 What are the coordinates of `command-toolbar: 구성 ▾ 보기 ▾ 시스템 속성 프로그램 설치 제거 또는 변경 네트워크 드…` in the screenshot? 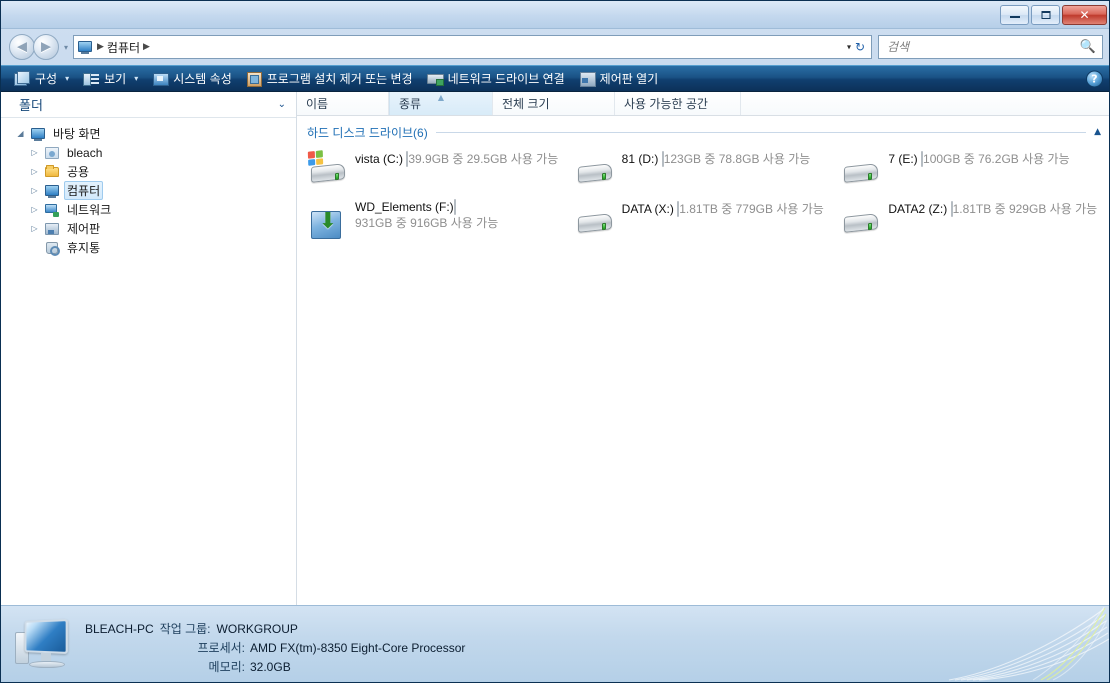 It's located at (555, 78).